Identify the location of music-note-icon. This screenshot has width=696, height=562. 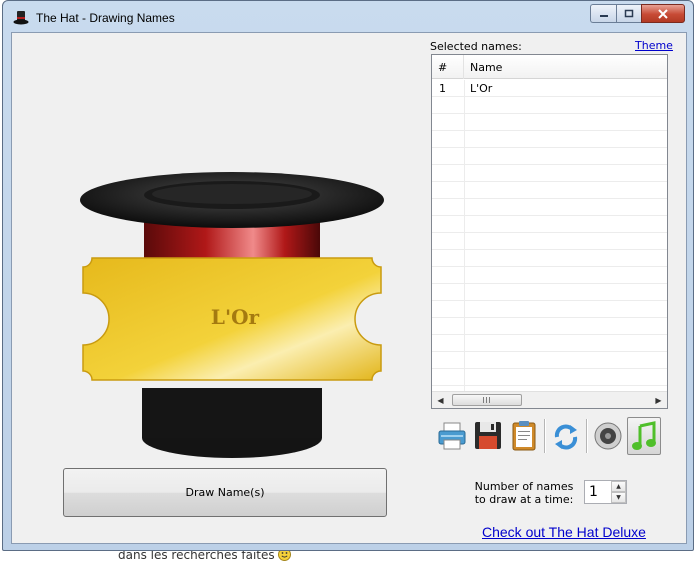
(644, 435).